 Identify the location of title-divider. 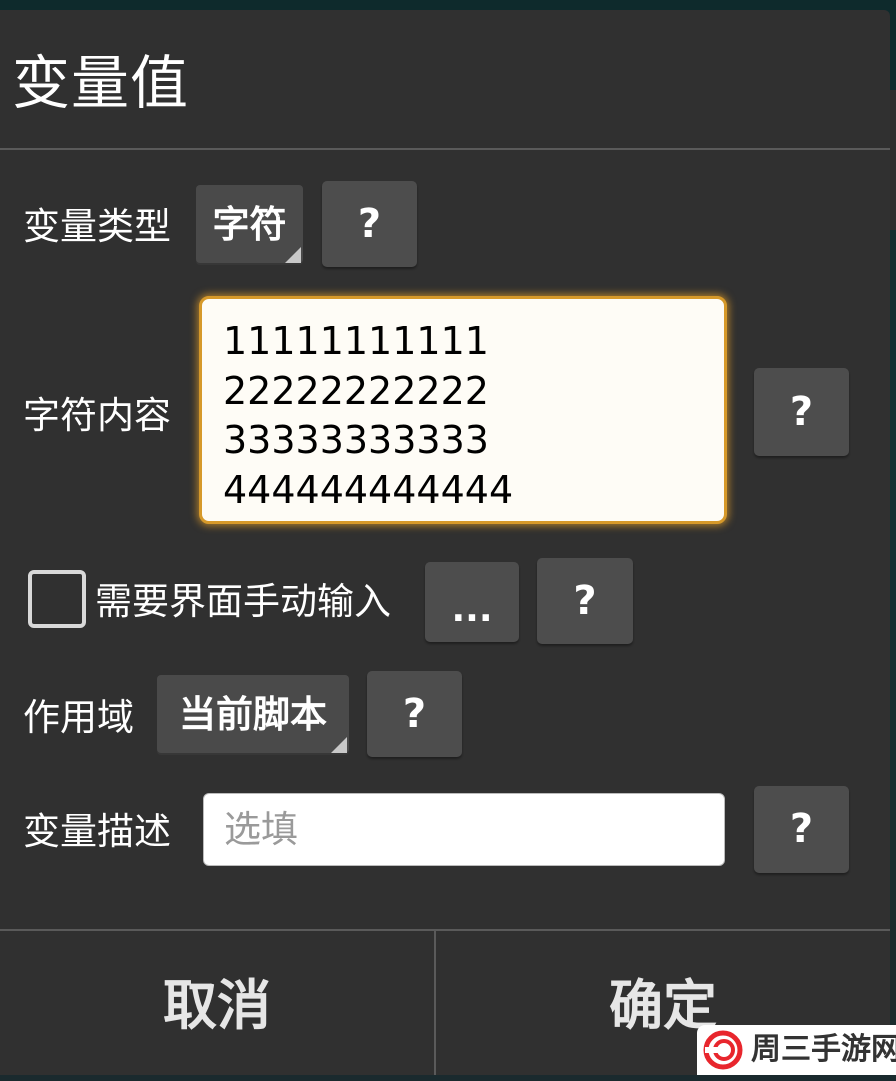
(445, 149).